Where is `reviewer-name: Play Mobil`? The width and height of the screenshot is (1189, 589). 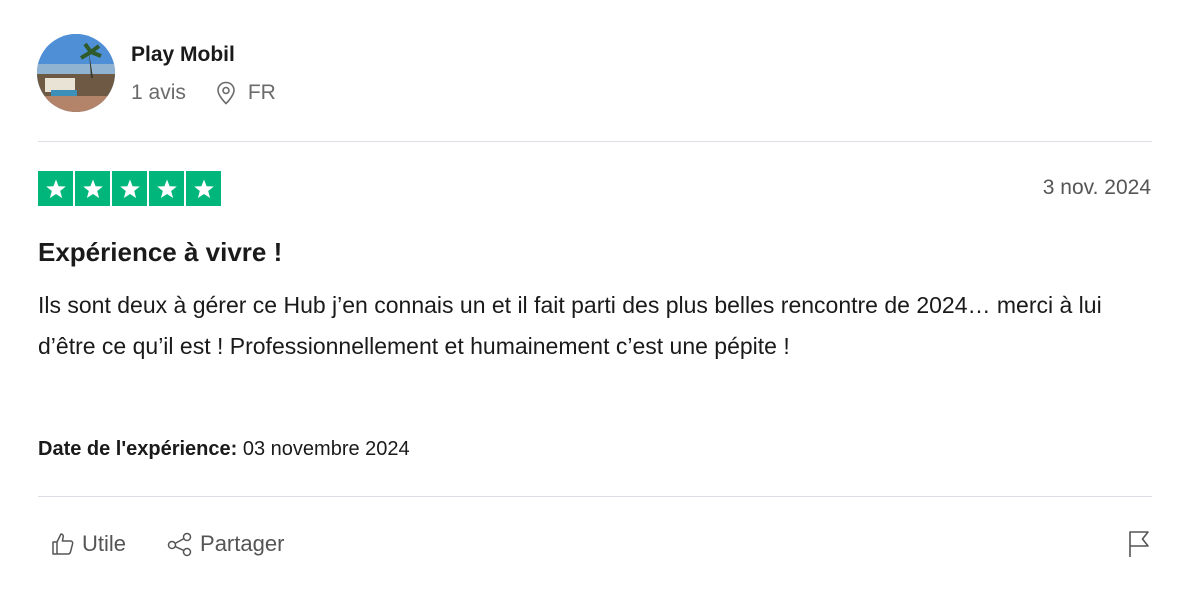
reviewer-name: Play Mobil is located at coordinates (203, 55).